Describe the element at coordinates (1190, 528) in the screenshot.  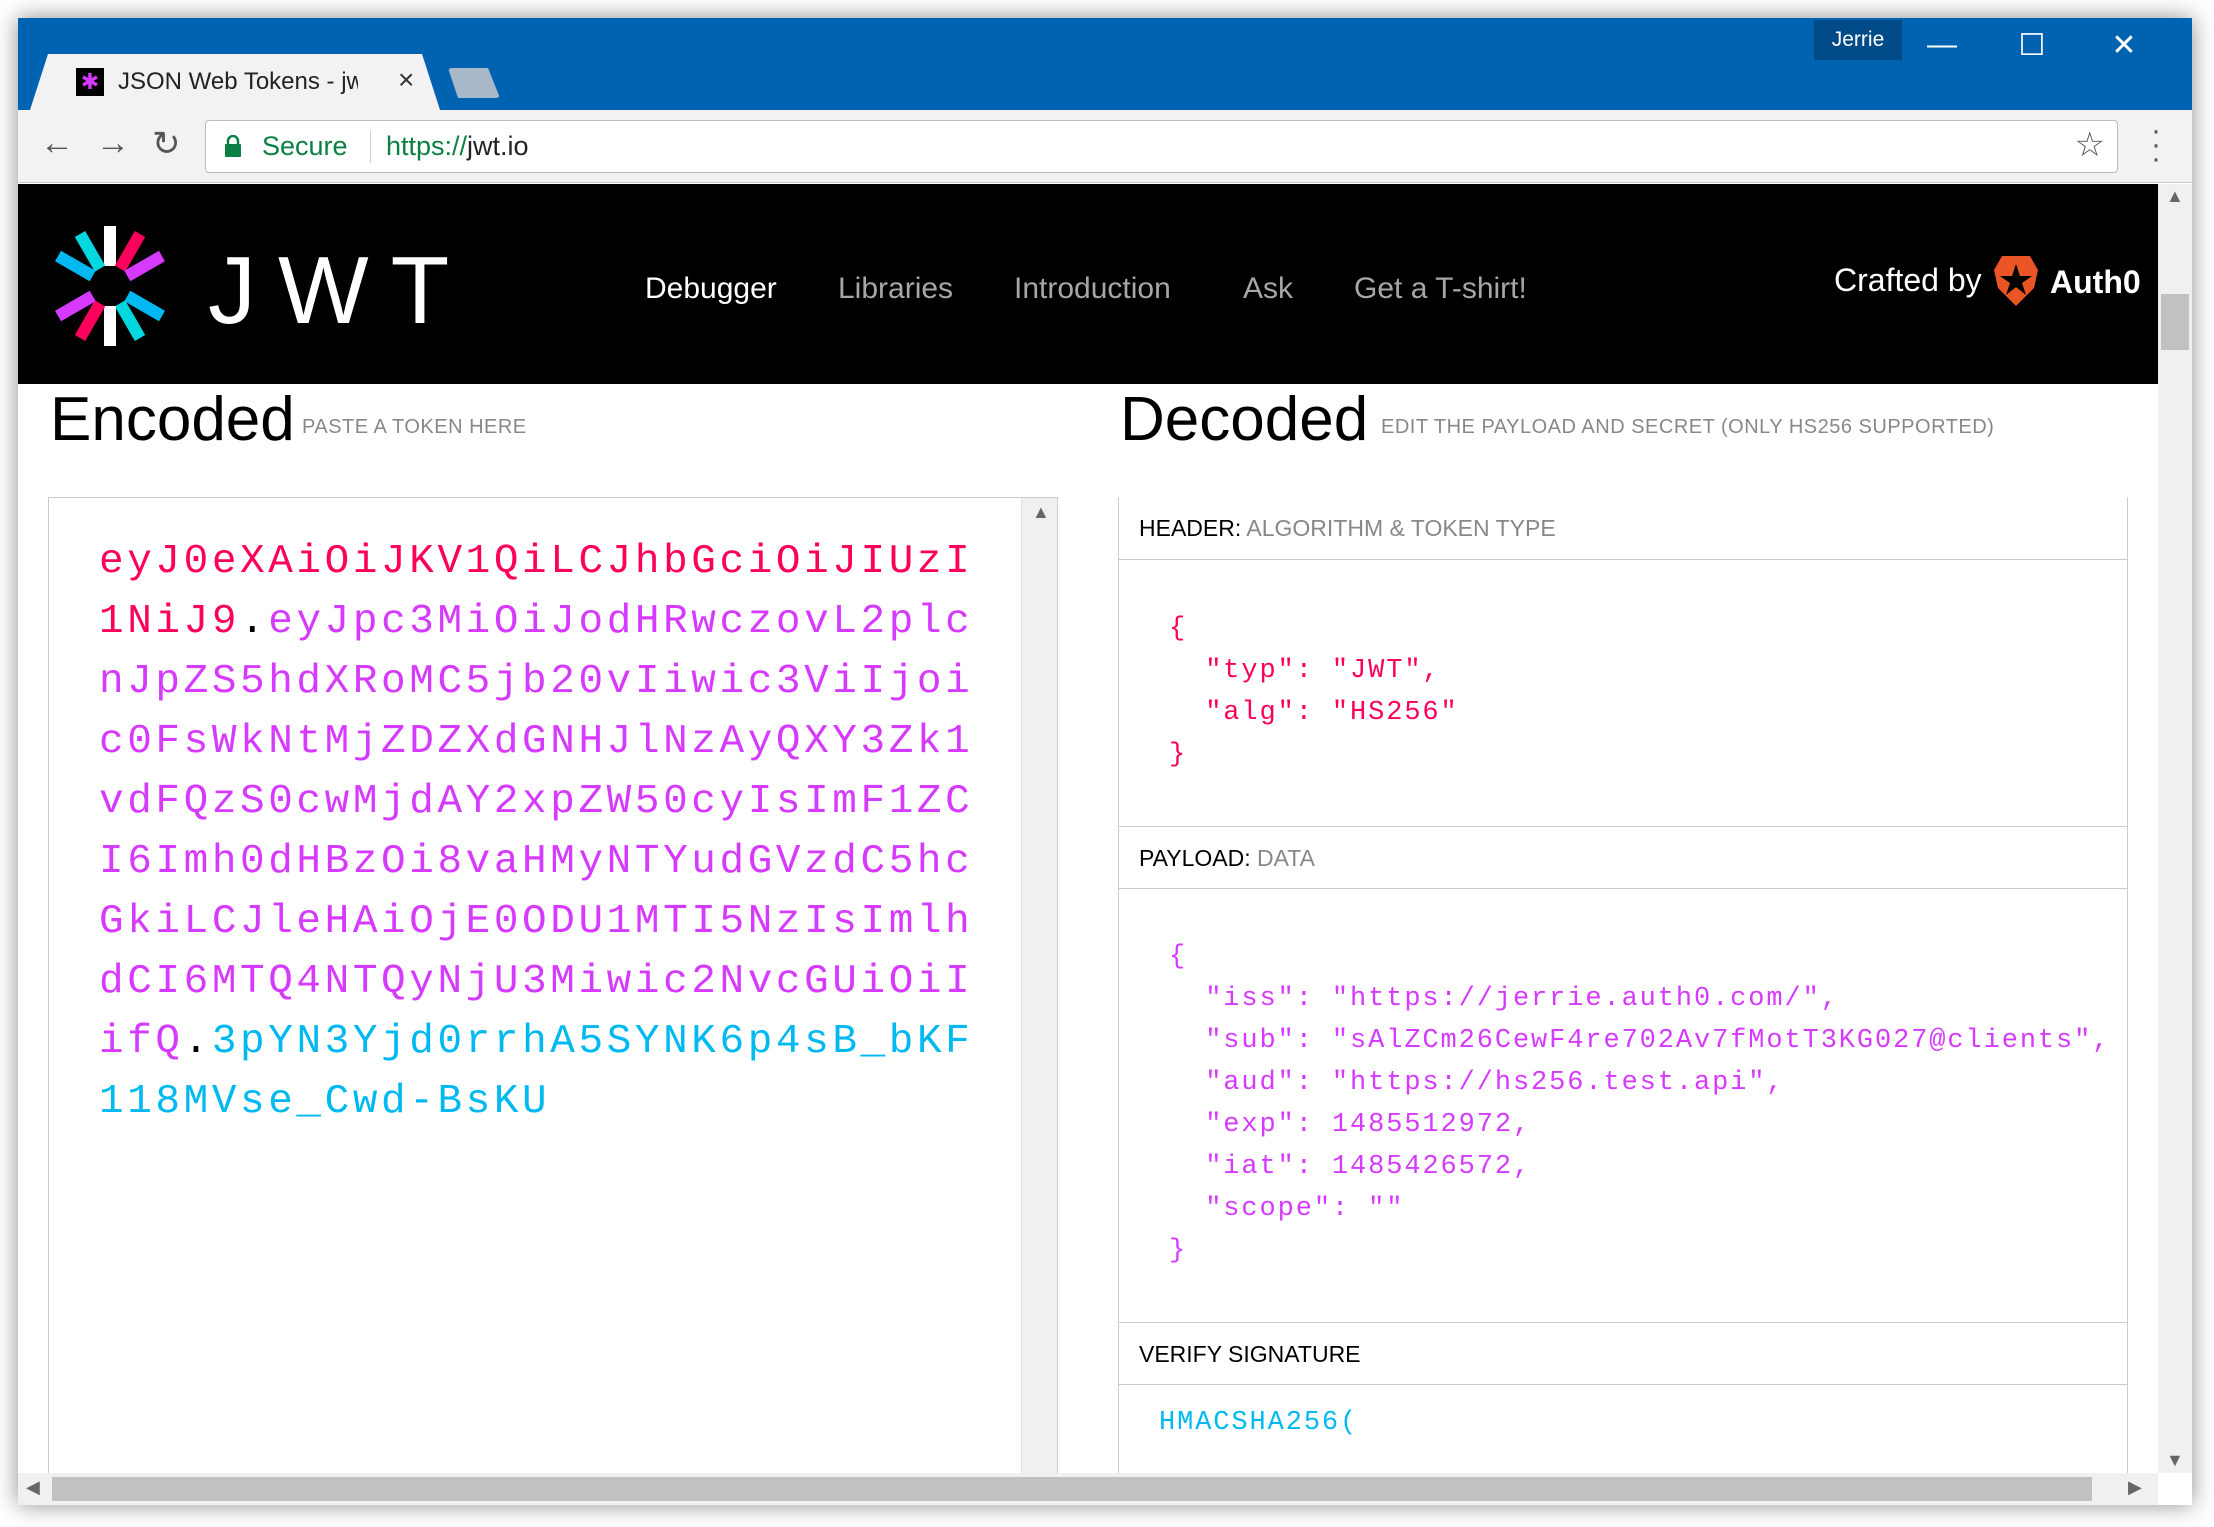
I see `header-label: HEADER:` at that location.